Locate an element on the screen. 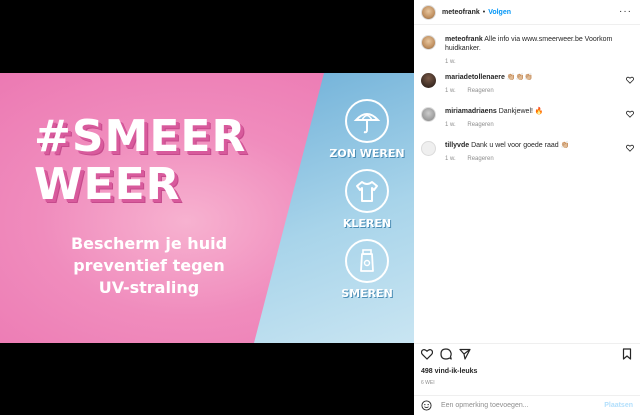  caption-username: meteofrank is located at coordinates (464, 39).